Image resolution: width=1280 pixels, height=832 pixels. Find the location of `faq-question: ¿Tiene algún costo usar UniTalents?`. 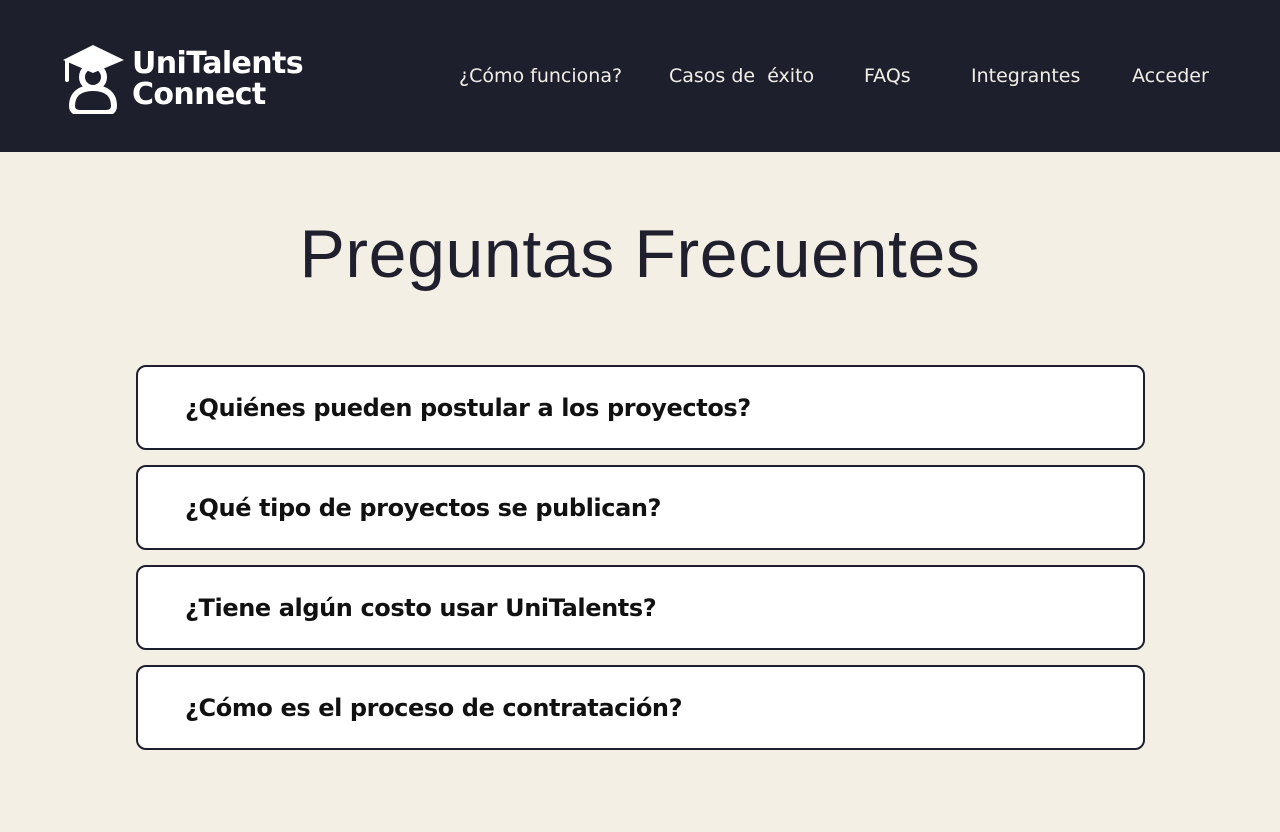

faq-question: ¿Tiene algún costo usar UniTalents? is located at coordinates (421, 607).